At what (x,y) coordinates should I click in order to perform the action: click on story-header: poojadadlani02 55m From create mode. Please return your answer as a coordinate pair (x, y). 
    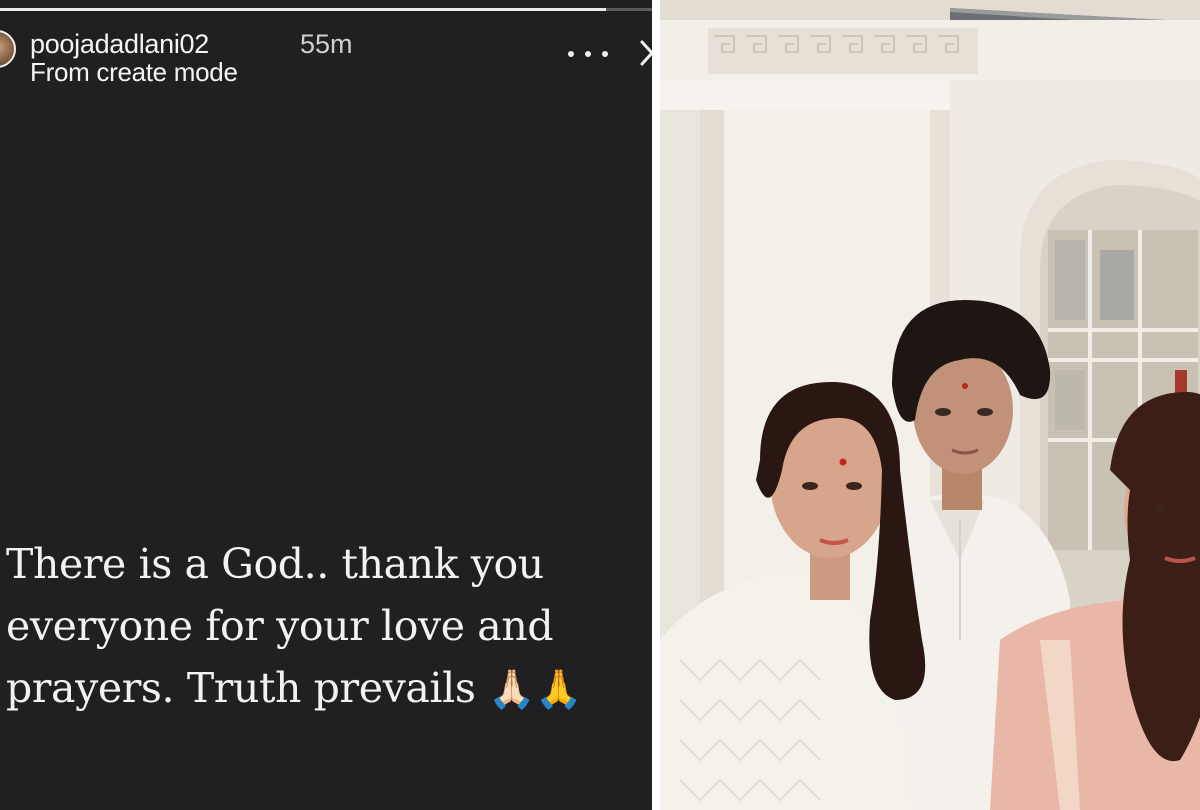
    Looking at the image, I should click on (326, 55).